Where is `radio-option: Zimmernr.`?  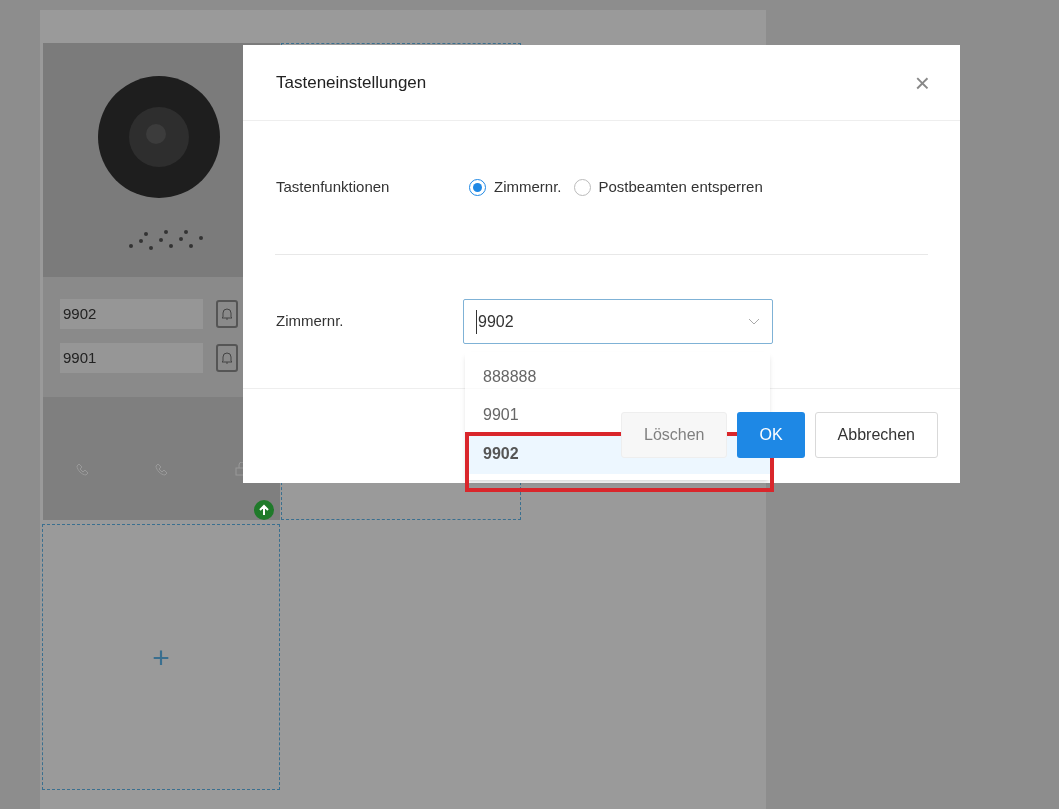
radio-option: Zimmernr. is located at coordinates (515, 187).